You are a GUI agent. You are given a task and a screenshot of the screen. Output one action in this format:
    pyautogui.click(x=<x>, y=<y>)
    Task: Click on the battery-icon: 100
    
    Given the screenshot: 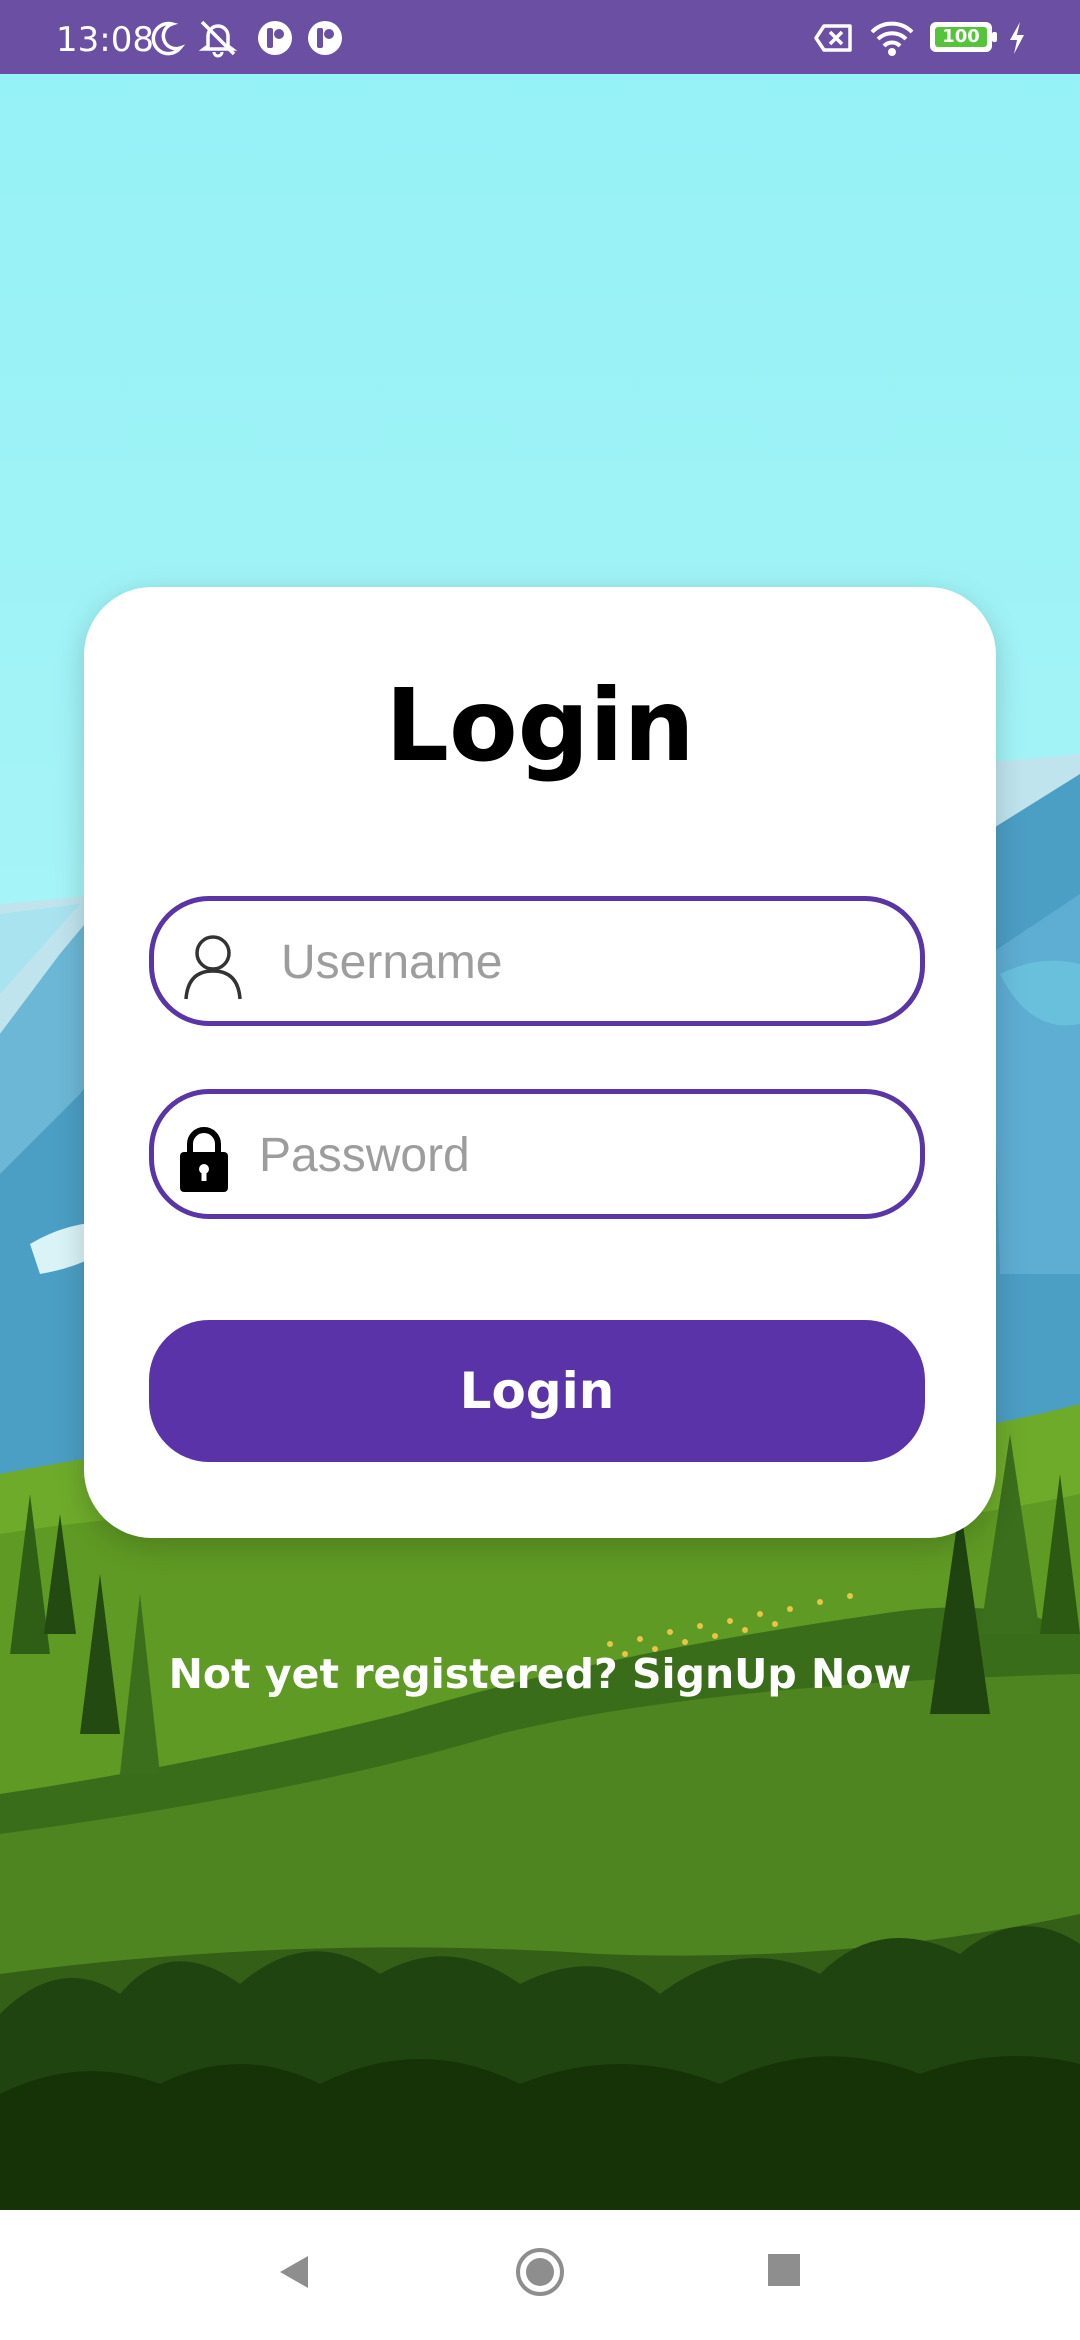 What is the action you would take?
    pyautogui.click(x=963, y=37)
    